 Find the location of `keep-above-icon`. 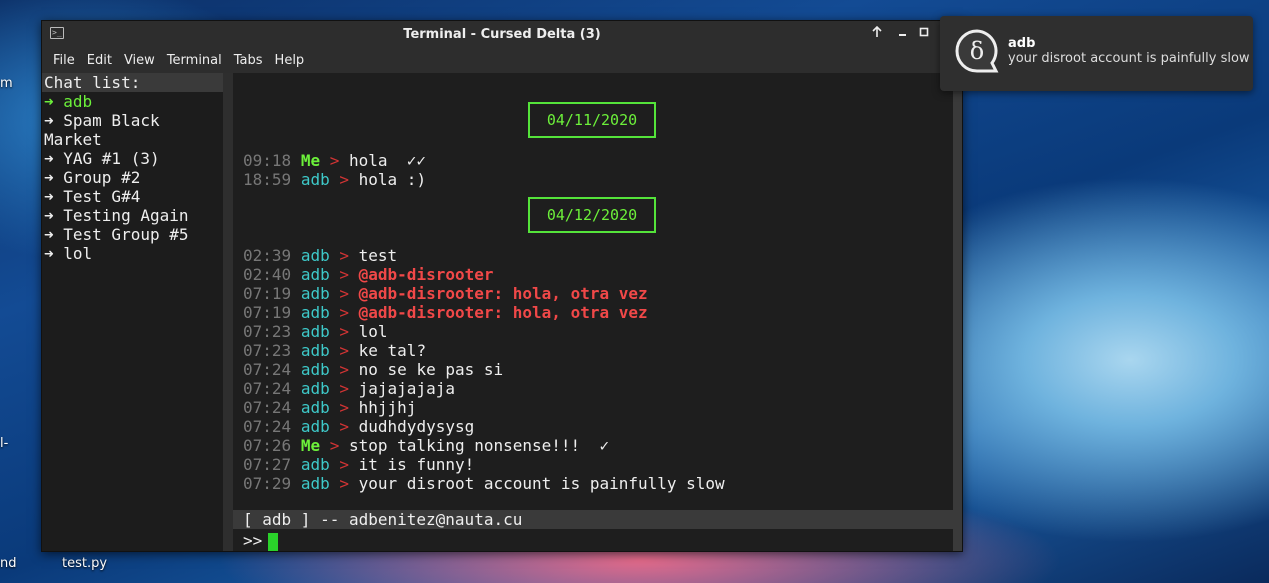

keep-above-icon is located at coordinates (877, 34).